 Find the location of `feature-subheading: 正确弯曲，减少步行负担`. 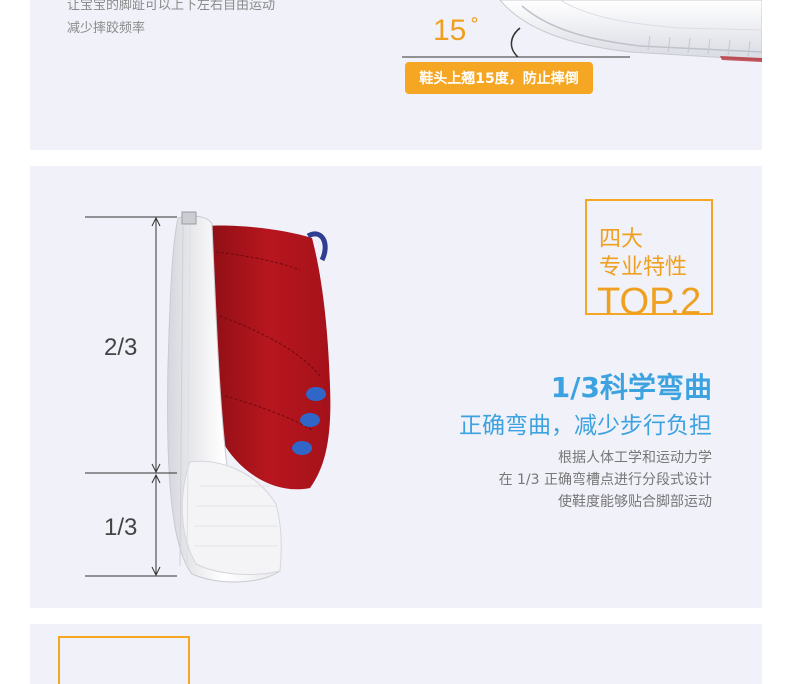

feature-subheading: 正确弯曲，减少步行负担 is located at coordinates (585, 426).